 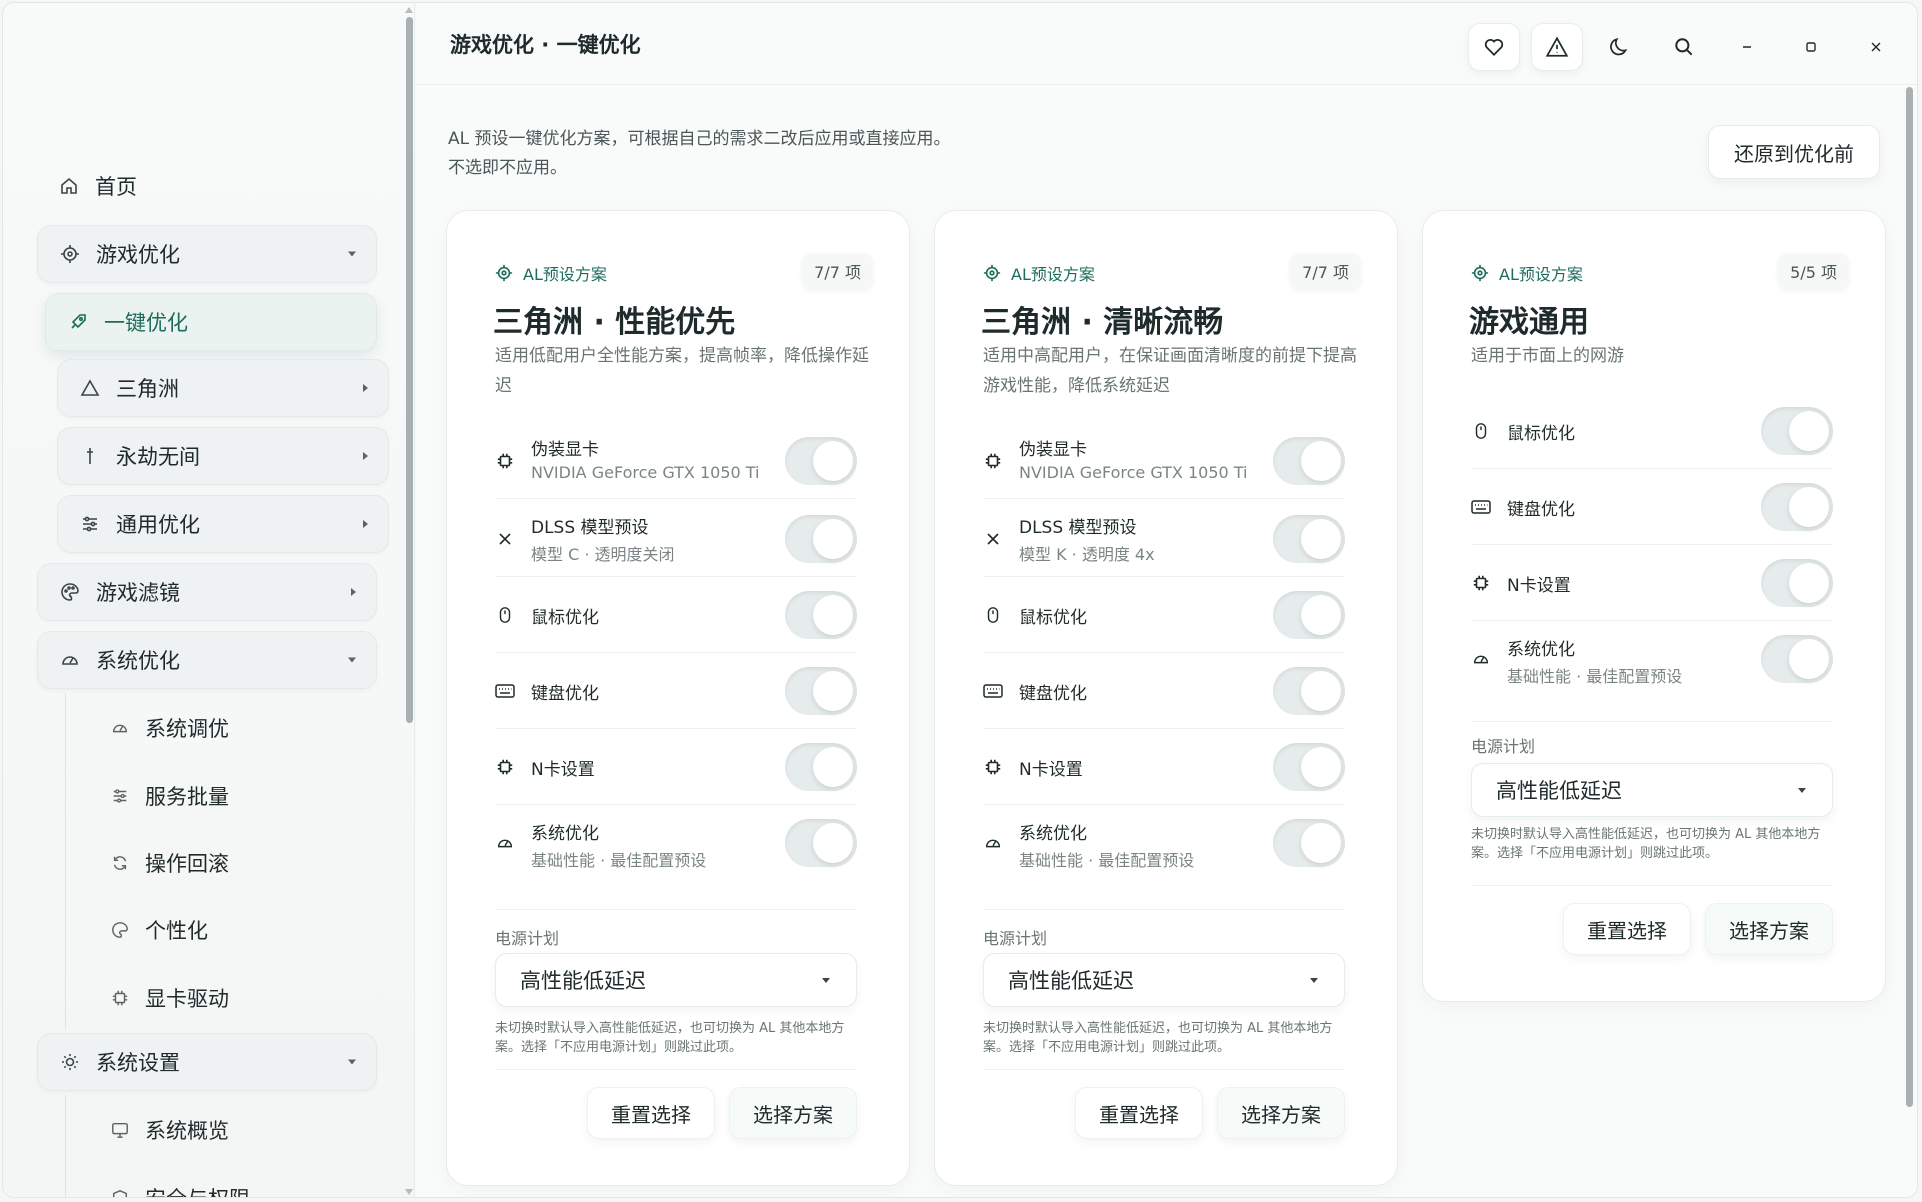 What do you see at coordinates (223, 456) in the screenshot?
I see `sidebar-item-naraka: 永劫无间` at bounding box center [223, 456].